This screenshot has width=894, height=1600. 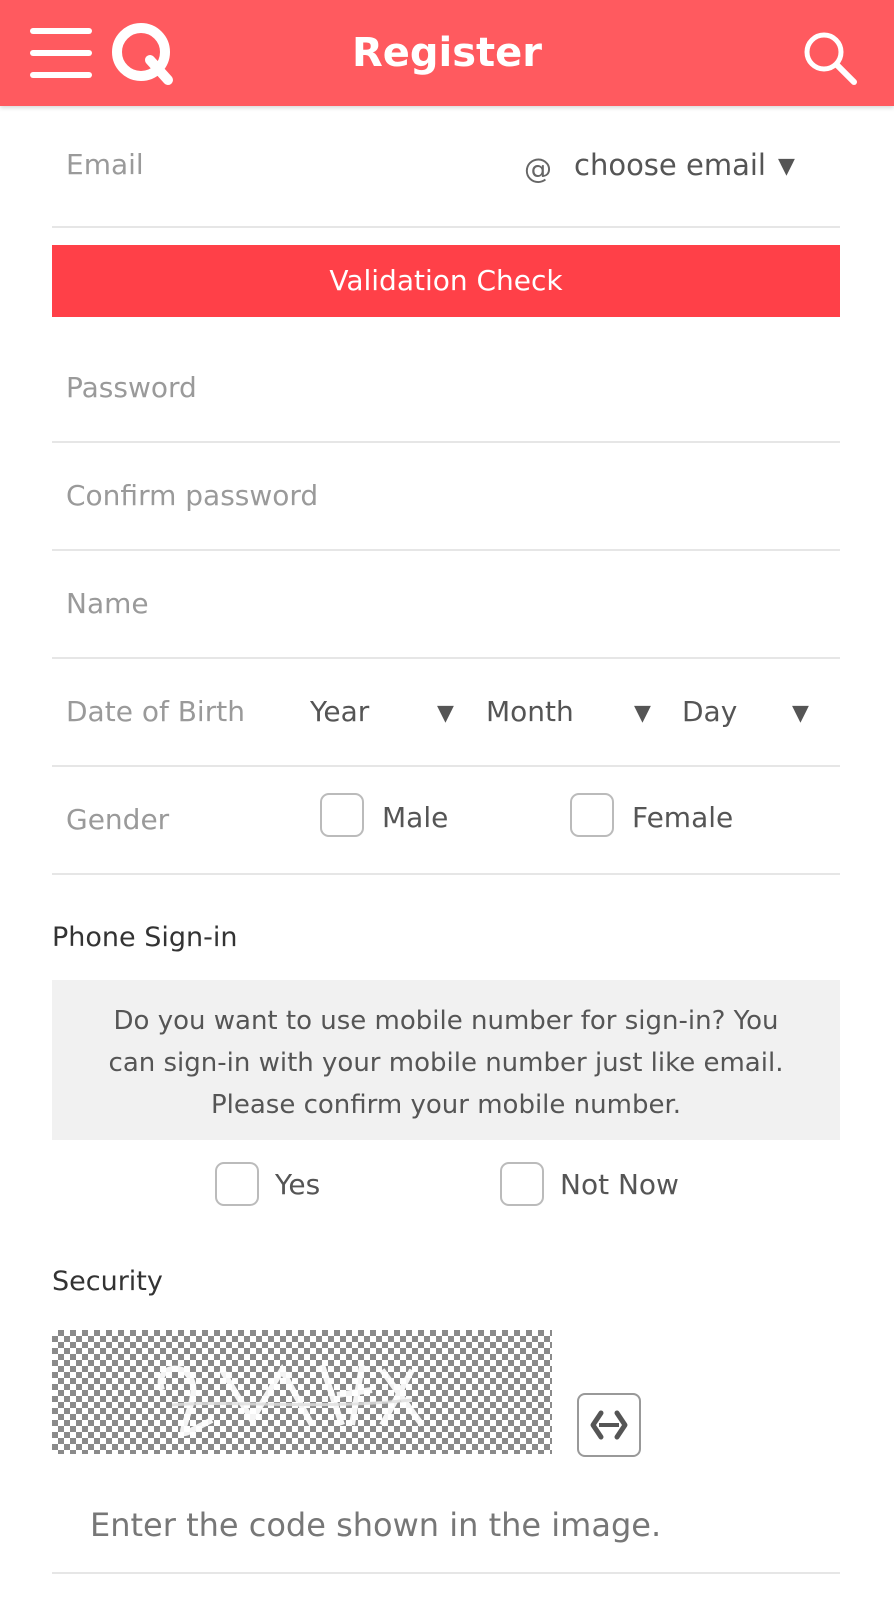 I want to click on phone-signin-title: Phone Sign-in, so click(x=145, y=937).